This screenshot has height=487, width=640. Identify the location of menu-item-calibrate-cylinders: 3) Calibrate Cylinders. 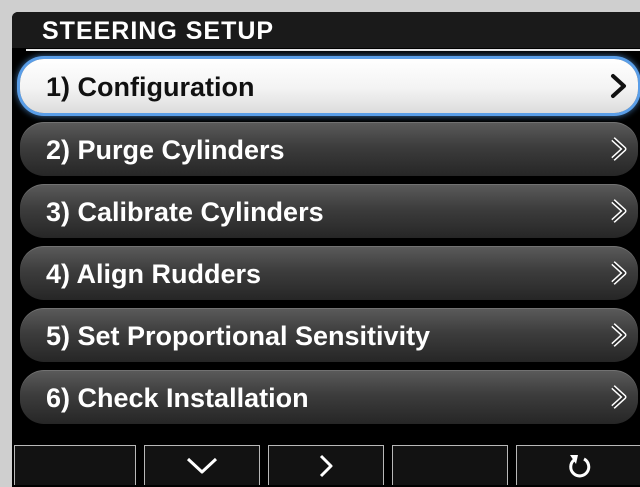
(329, 211).